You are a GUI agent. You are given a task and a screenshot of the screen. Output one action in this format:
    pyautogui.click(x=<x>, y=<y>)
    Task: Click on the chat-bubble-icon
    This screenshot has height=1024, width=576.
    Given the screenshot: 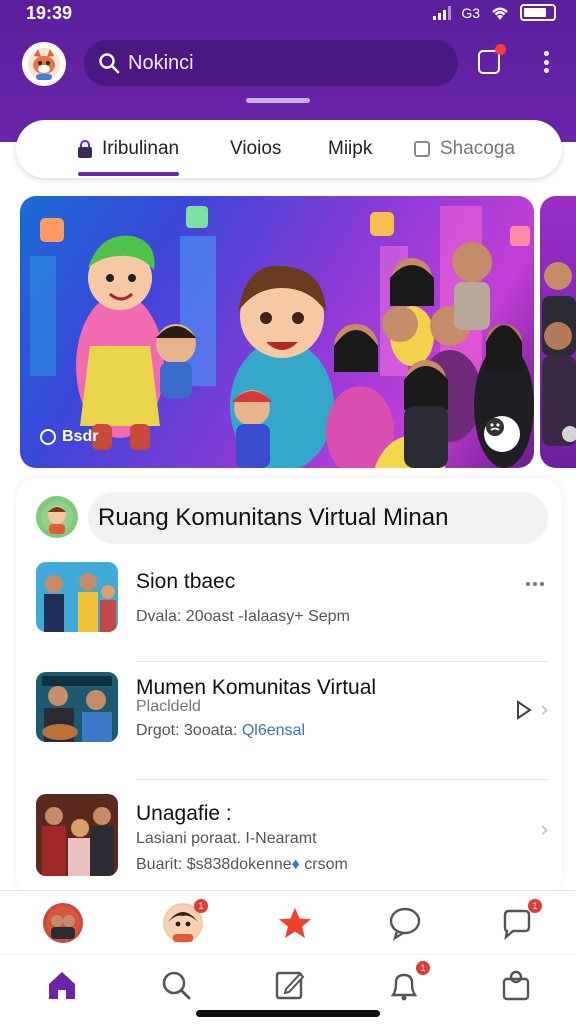 What is the action you would take?
    pyautogui.click(x=405, y=924)
    